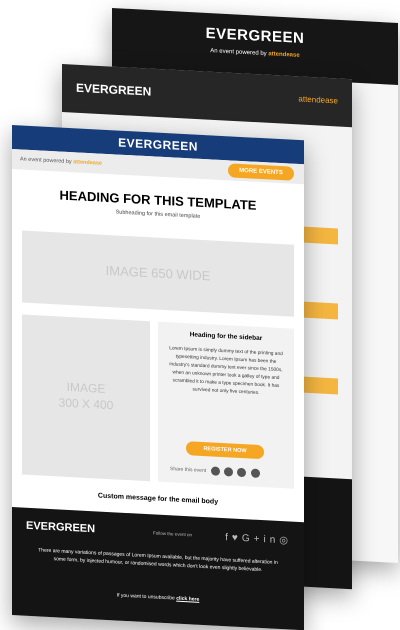 This screenshot has width=400, height=630. Describe the element at coordinates (225, 450) in the screenshot. I see `register-now-button: REGISTER NOW` at that location.